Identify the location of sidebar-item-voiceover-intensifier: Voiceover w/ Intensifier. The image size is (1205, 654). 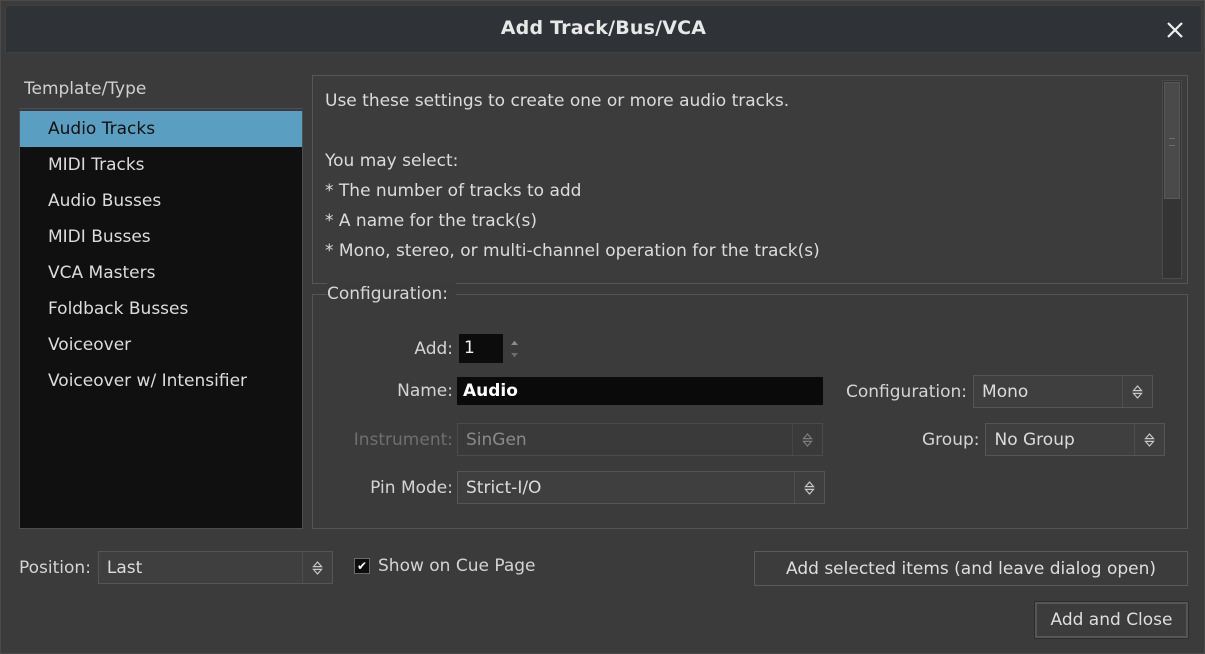
(161, 381).